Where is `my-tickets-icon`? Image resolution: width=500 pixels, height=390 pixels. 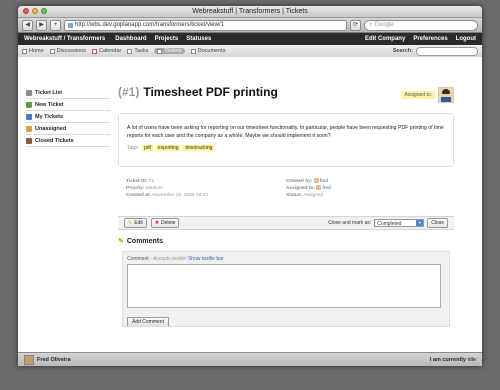 my-tickets-icon is located at coordinates (29, 116).